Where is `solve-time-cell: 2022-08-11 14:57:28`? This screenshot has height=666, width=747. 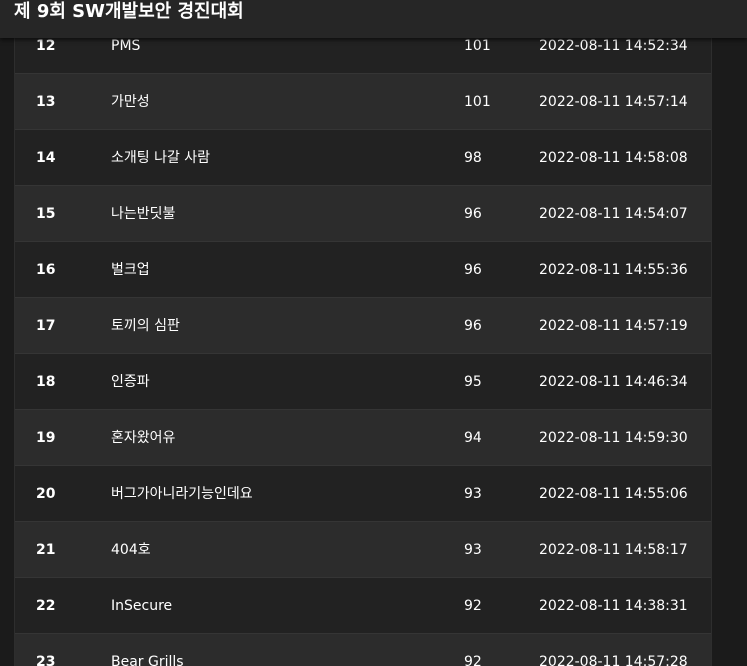 solve-time-cell: 2022-08-11 14:57:28 is located at coordinates (613, 660).